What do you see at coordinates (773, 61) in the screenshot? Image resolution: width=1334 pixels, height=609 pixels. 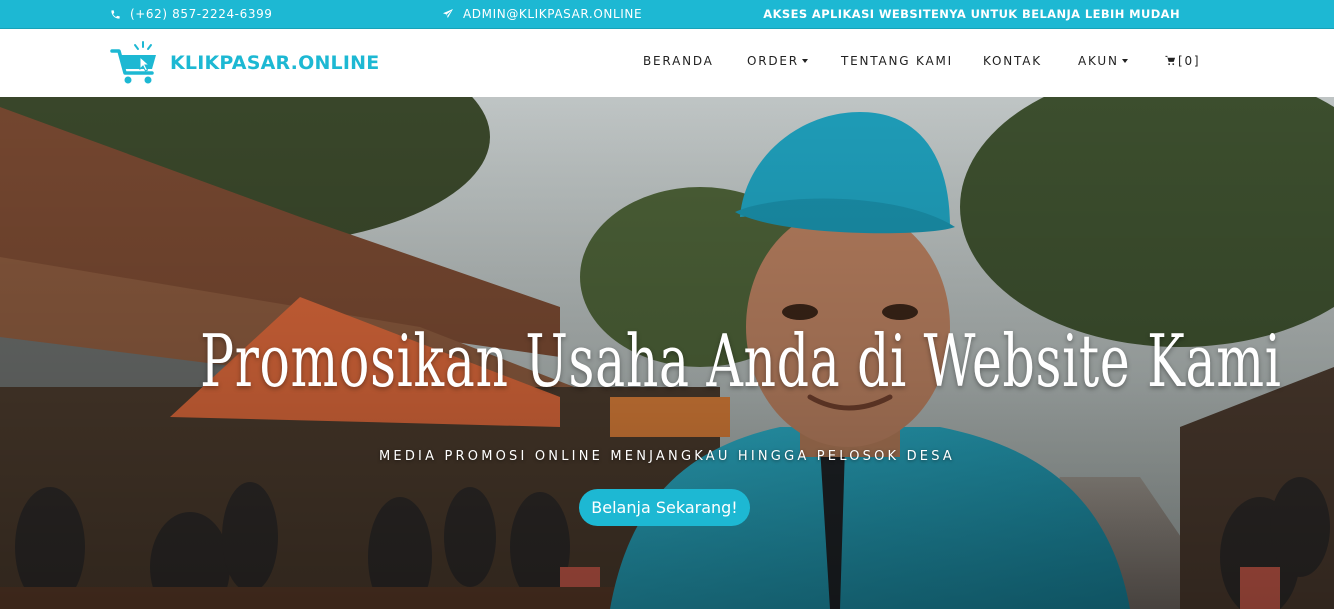 I see `nav-label: ORDER` at bounding box center [773, 61].